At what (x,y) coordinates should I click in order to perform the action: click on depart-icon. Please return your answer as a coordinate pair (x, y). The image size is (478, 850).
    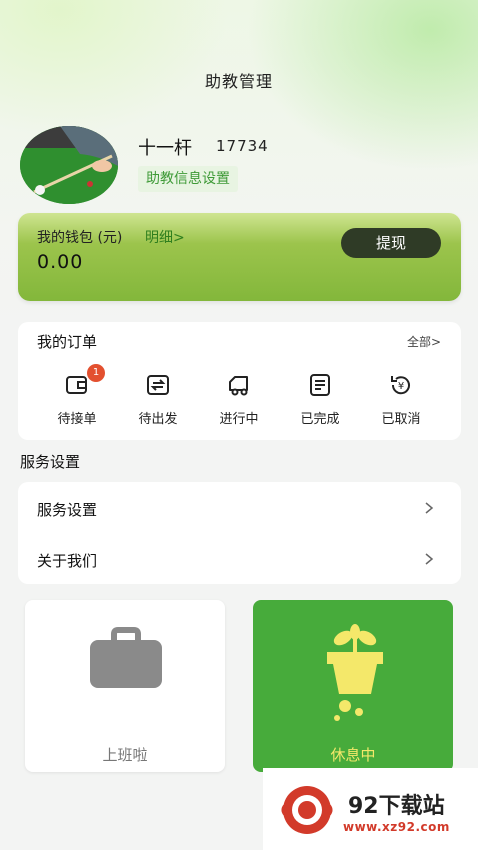
    Looking at the image, I should click on (158, 385).